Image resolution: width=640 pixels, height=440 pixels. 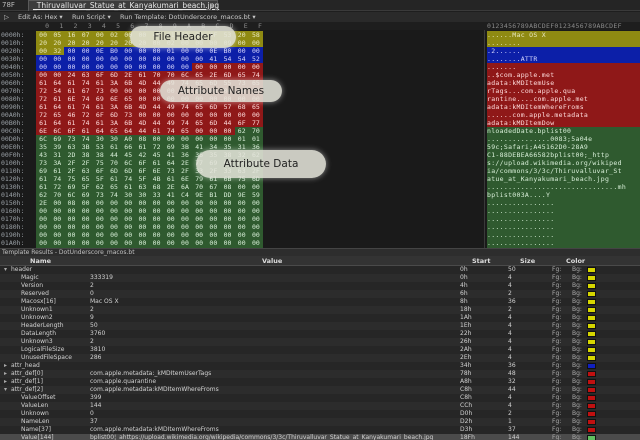 What do you see at coordinates (99, 115) in the screenshot?
I see `hex-byte: 6F` at bounding box center [99, 115].